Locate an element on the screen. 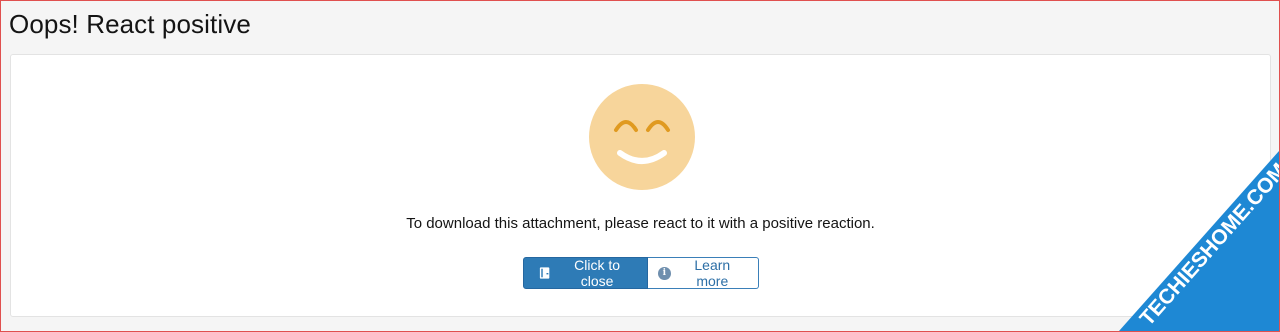 This screenshot has height=332, width=1280. learn-more-button: i Learn more is located at coordinates (703, 273).